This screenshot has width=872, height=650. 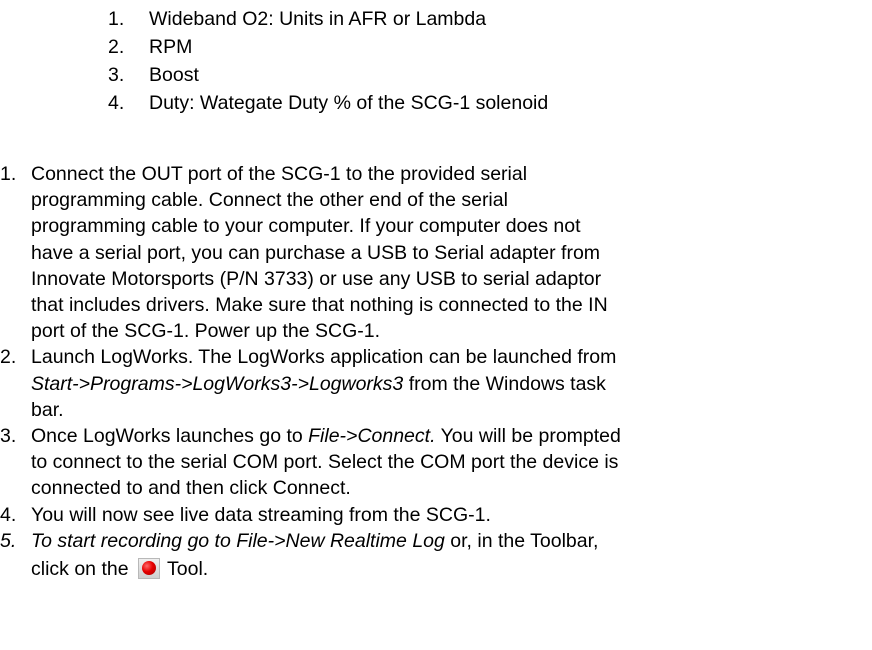 I want to click on list-text: RPM, so click(x=171, y=47).